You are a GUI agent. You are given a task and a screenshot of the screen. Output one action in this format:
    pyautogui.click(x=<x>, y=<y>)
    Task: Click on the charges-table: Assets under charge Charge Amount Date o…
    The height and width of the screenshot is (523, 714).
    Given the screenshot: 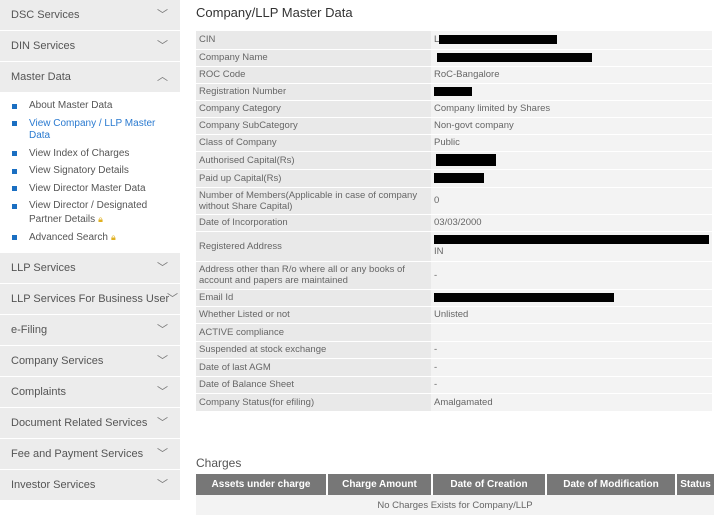 What is the action you would take?
    pyautogui.click(x=455, y=494)
    